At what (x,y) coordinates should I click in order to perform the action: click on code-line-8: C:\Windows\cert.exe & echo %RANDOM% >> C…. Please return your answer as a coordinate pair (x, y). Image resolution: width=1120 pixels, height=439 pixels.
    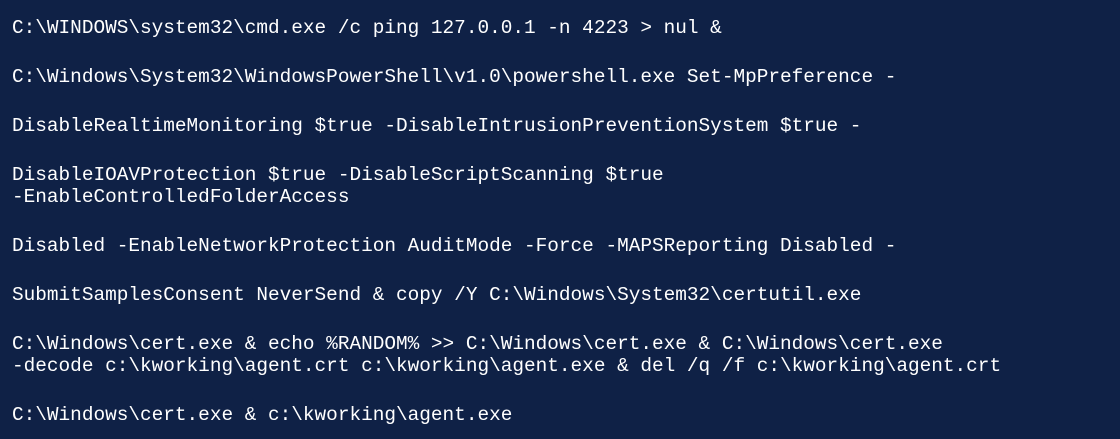
    Looking at the image, I should click on (477, 344).